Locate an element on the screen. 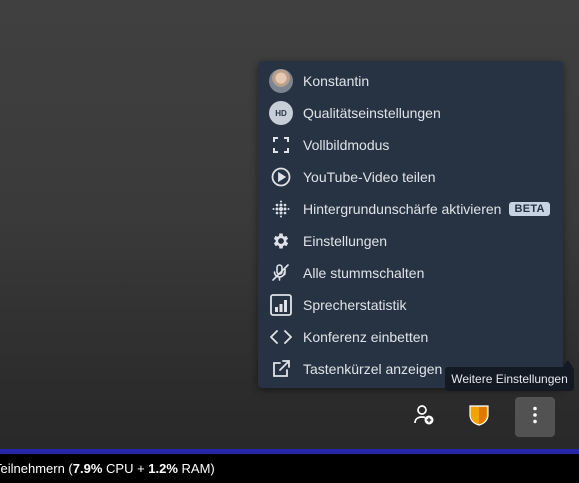 This screenshot has height=483, width=579. ram-label: RAM) is located at coordinates (196, 468).